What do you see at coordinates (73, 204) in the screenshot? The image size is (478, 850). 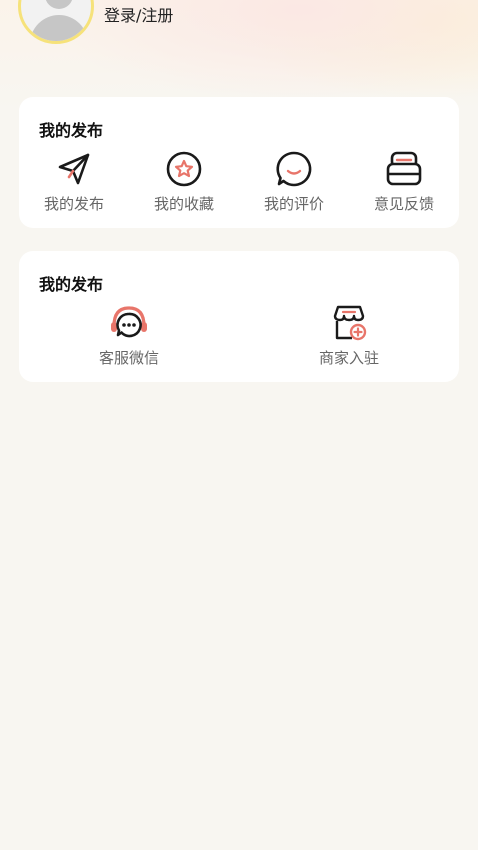 I see `menu-item-label: 我的发布` at bounding box center [73, 204].